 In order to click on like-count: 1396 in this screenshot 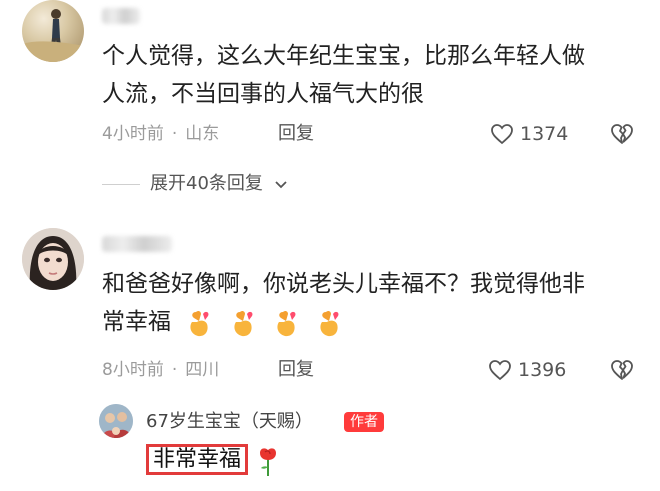, I will do `click(542, 370)`.